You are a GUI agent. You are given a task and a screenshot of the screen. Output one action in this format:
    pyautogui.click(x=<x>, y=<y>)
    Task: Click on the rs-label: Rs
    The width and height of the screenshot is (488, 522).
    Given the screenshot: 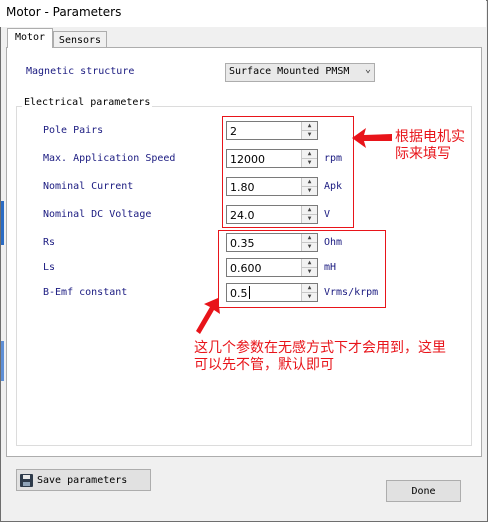 What is the action you would take?
    pyautogui.click(x=49, y=242)
    